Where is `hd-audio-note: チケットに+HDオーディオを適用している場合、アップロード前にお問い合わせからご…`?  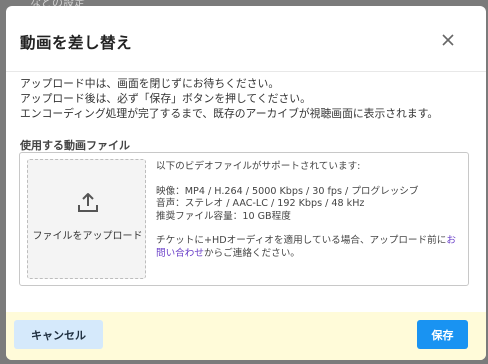 hd-audio-note: チケットに+HDオーディオを適用している場合、アップロード前にお問い合わせからご… is located at coordinates (310, 247).